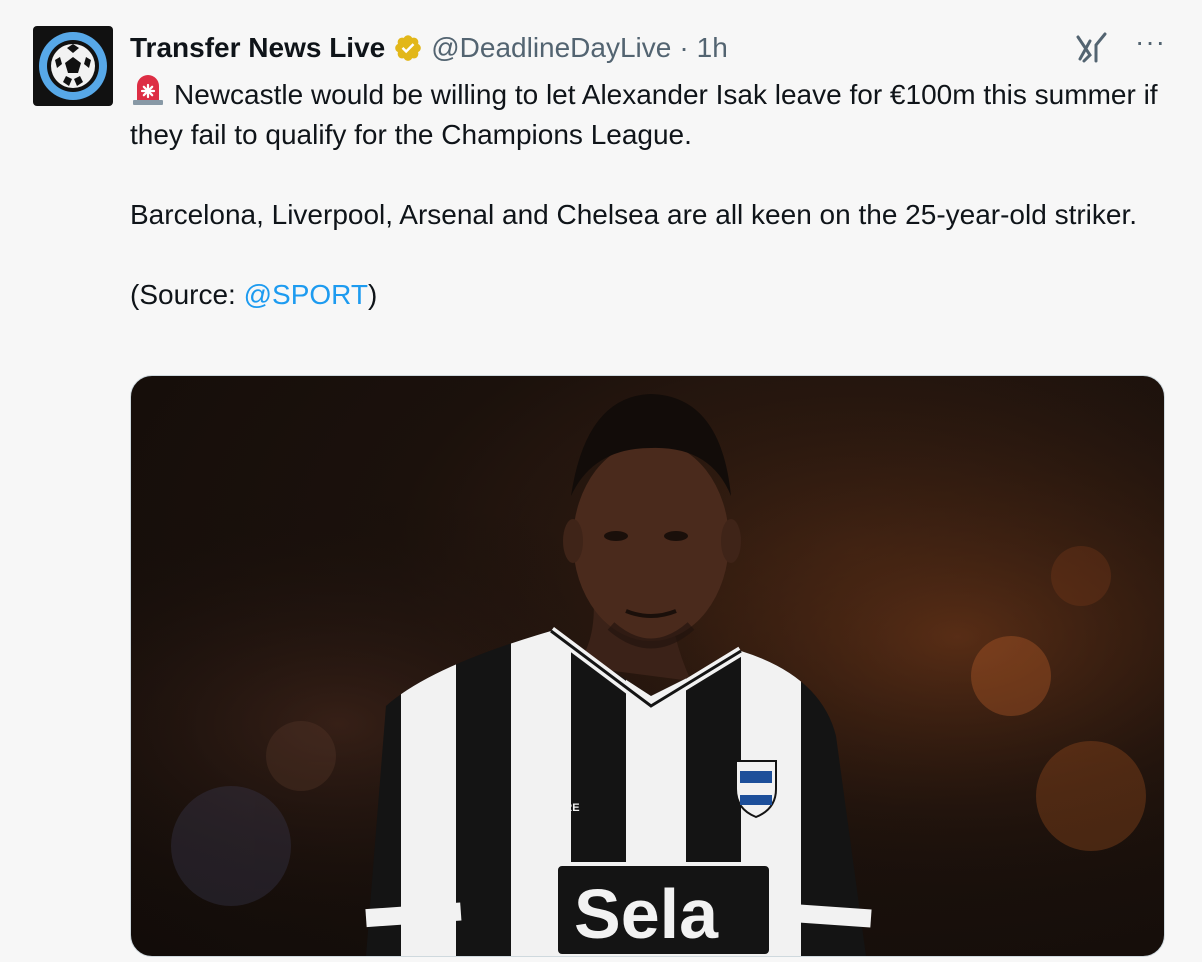 This screenshot has height=962, width=1202. Describe the element at coordinates (306, 294) in the screenshot. I see `mention-link: @SPORT` at that location.